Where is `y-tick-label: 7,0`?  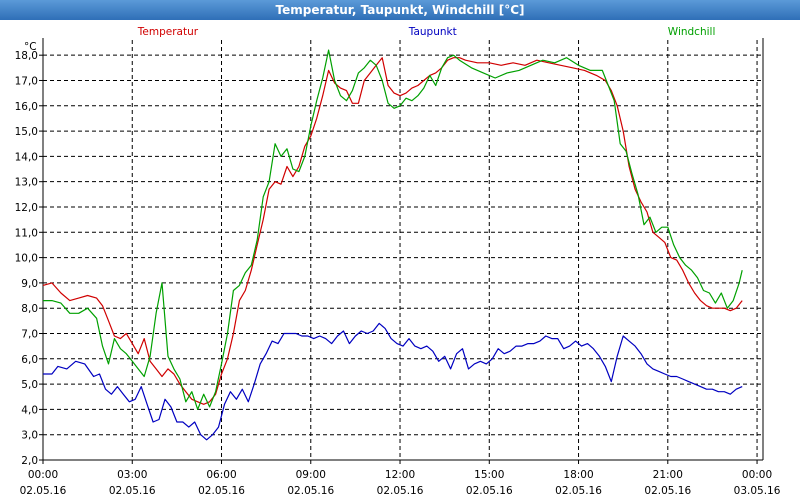 y-tick-label: 7,0 is located at coordinates (29, 334).